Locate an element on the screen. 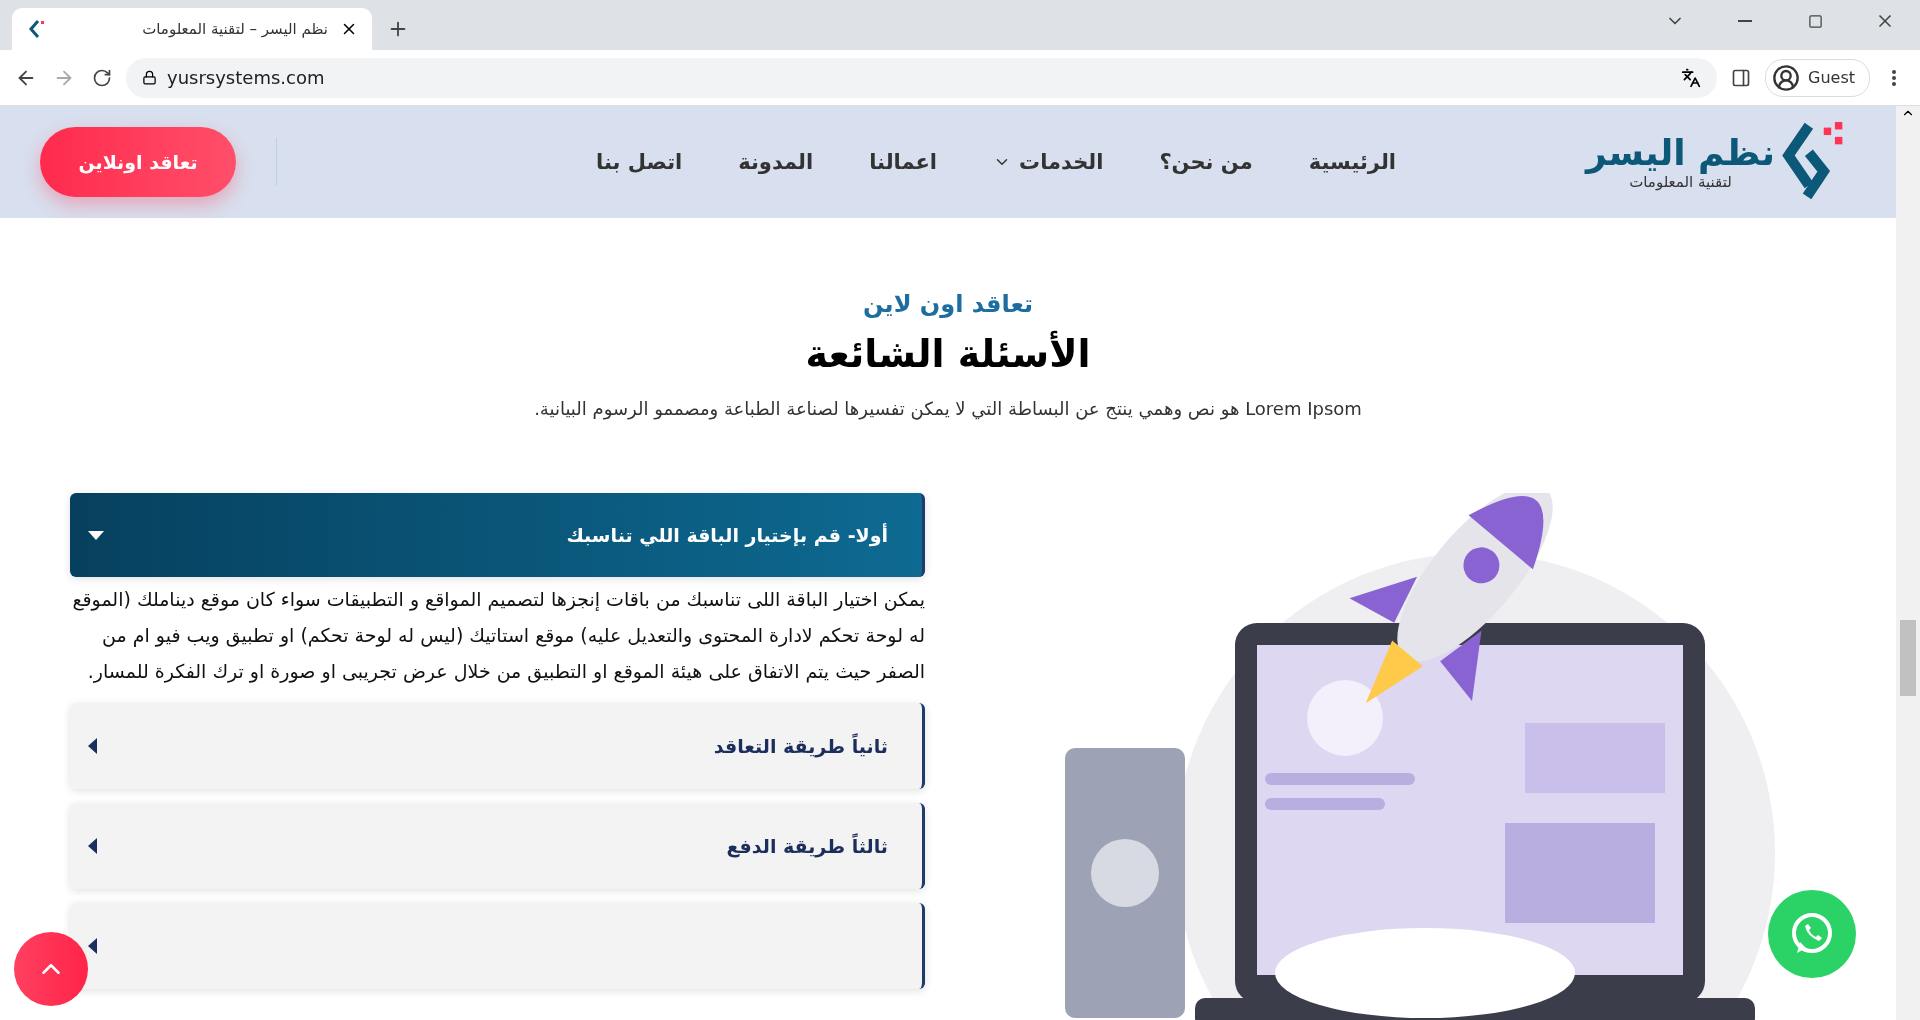 This screenshot has width=1920, height=1020. section-eyebrow: تعاقد اون لاين is located at coordinates (948, 304).